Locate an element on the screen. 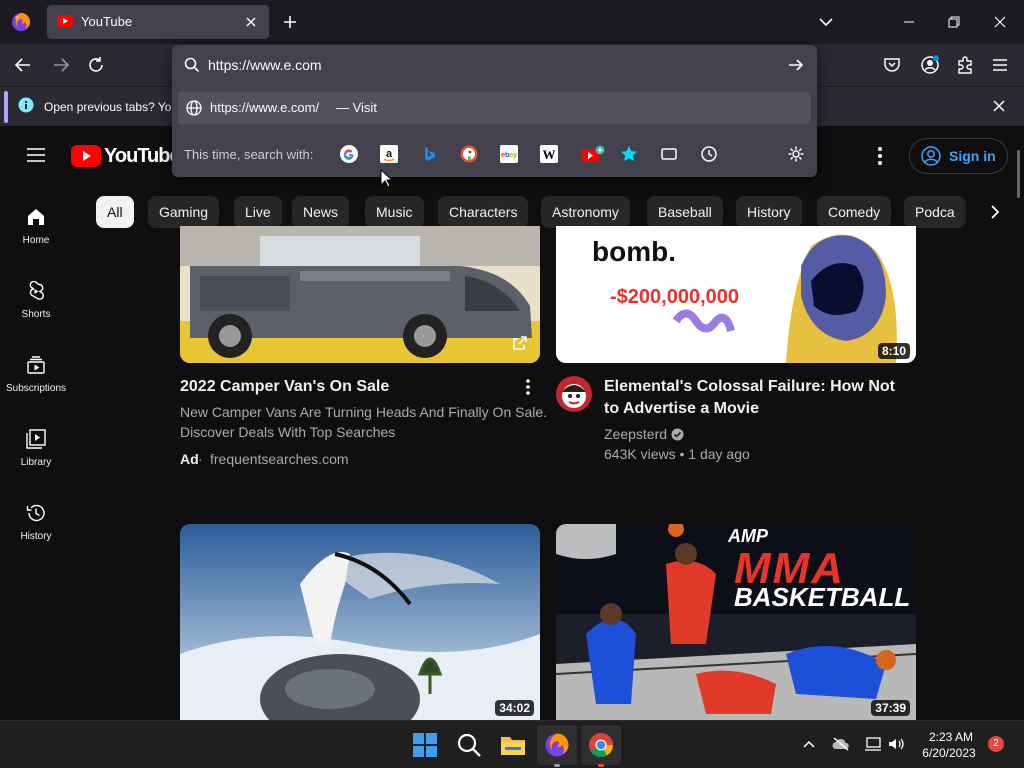  guide-menu-icon is located at coordinates (36, 155).